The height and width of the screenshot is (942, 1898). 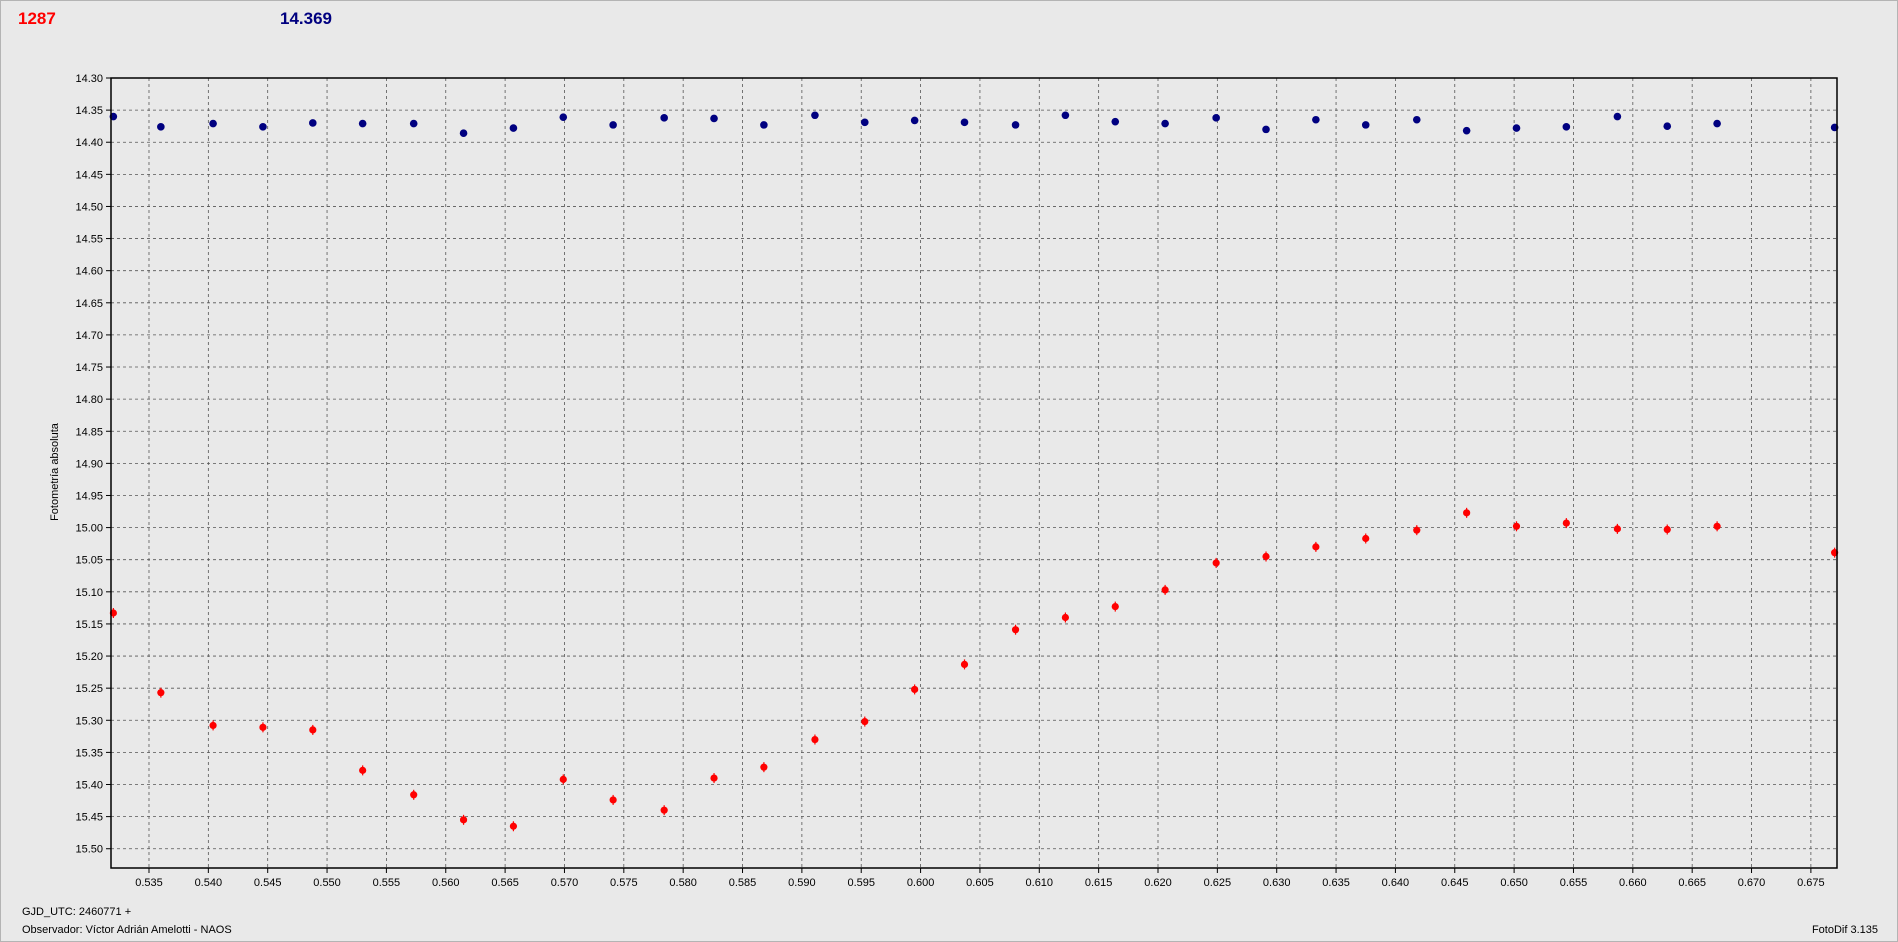 I want to click on x-tick-label: 0.565, so click(x=505, y=883).